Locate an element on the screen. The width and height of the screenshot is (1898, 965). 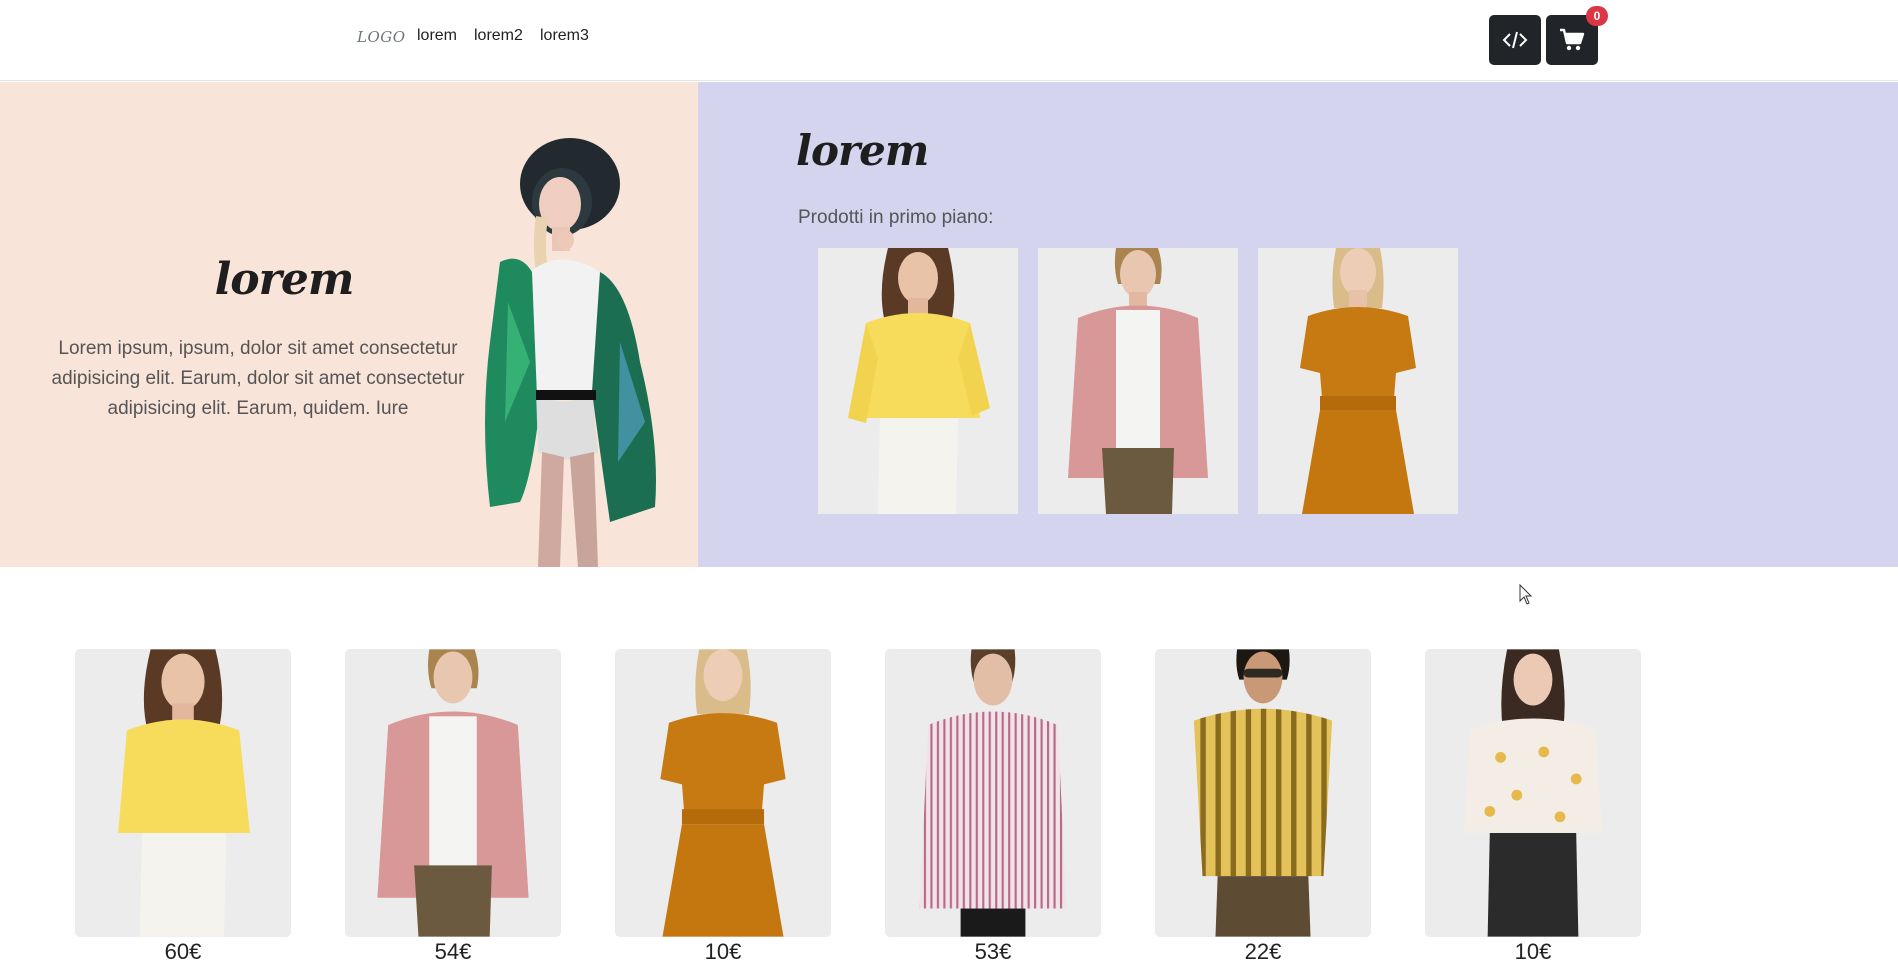
code-button is located at coordinates (1515, 40).